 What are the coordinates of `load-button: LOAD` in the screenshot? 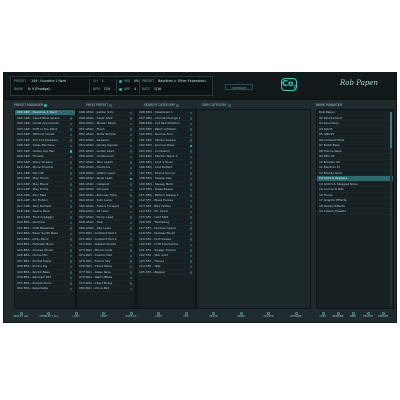 It's located at (76, 317).